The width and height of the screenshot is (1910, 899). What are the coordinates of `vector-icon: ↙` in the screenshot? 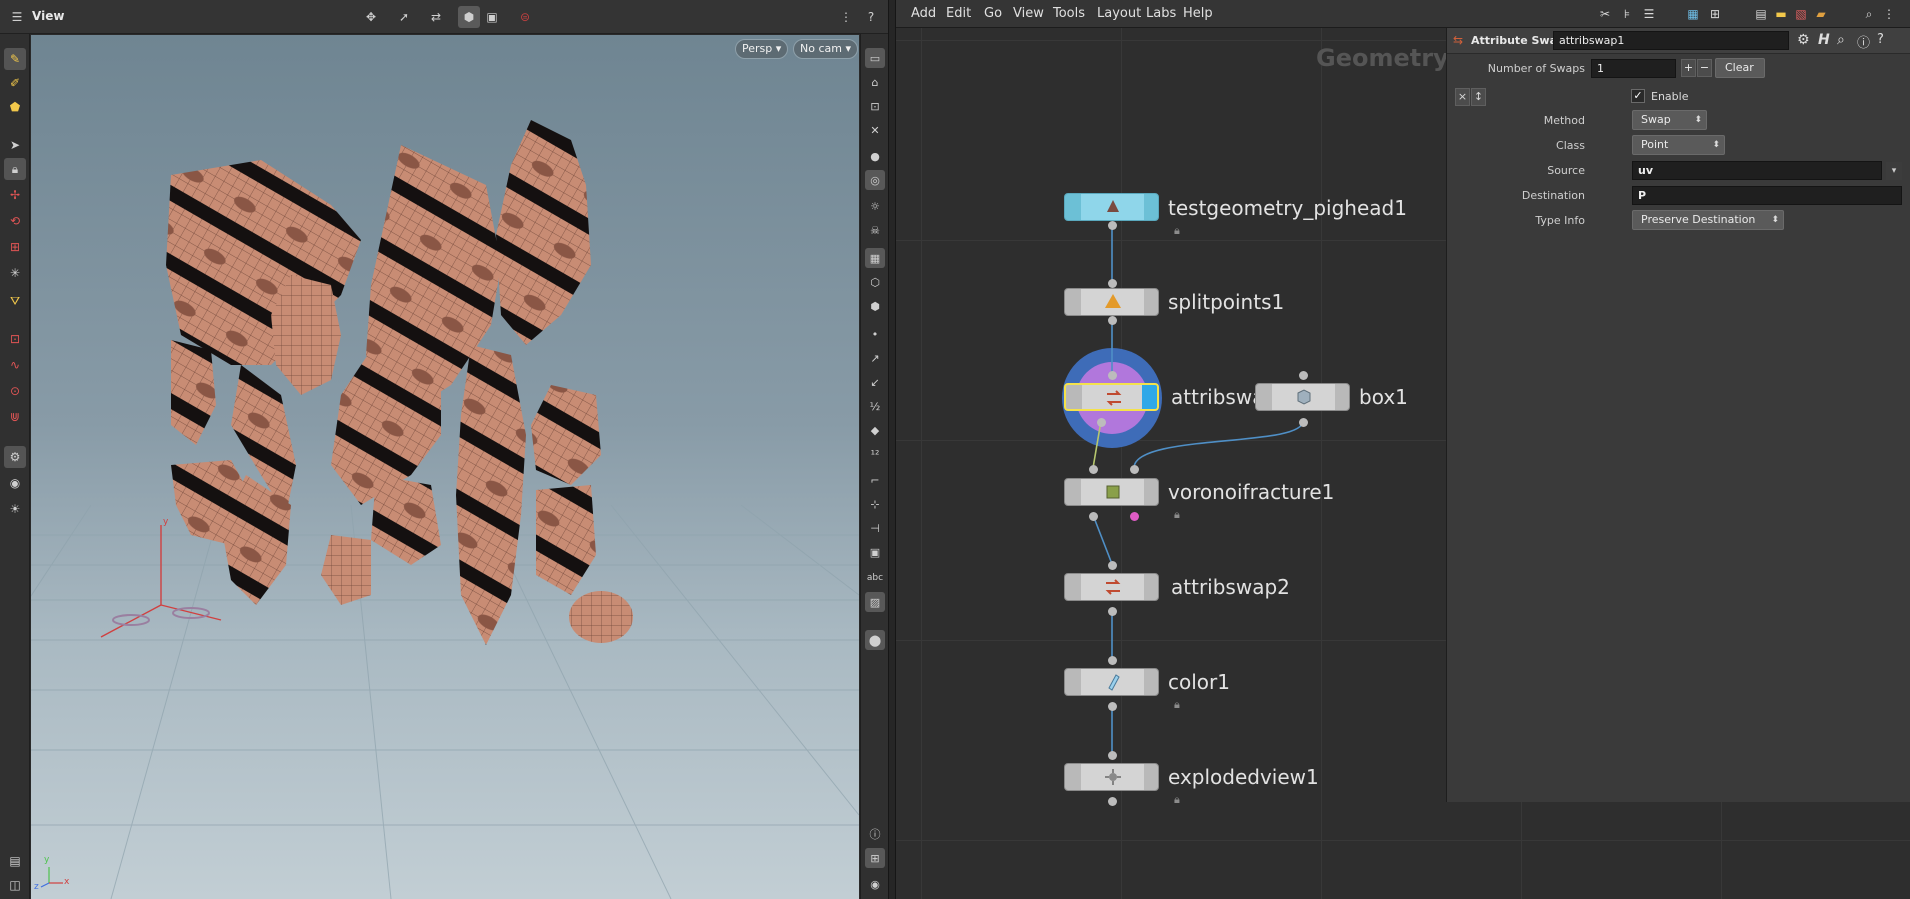 It's located at (875, 382).